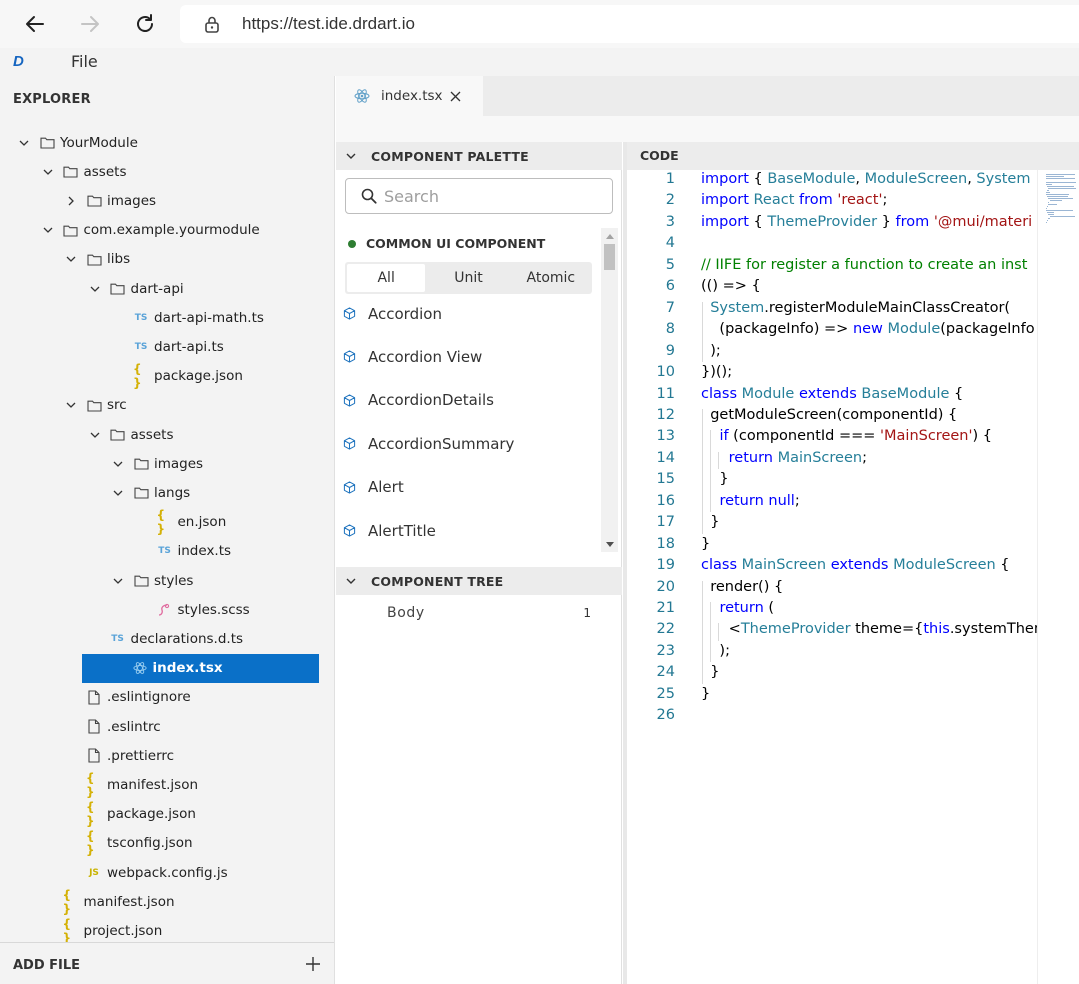 The width and height of the screenshot is (1079, 984). Describe the element at coordinates (149, 697) in the screenshot. I see `tree-item-label: .eslintignore` at that location.